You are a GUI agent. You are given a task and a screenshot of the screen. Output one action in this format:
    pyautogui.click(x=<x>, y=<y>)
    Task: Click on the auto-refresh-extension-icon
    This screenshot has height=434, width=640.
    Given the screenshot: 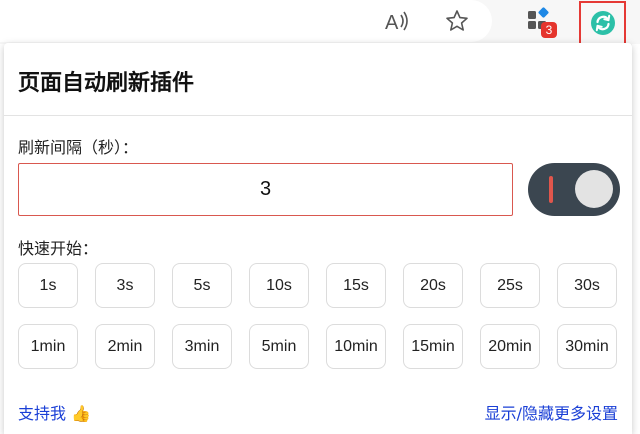 What is the action you would take?
    pyautogui.click(x=602, y=23)
    